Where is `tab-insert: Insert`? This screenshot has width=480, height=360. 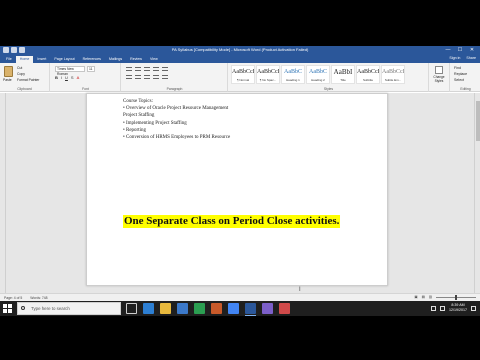 tab-insert: Insert is located at coordinates (41, 59).